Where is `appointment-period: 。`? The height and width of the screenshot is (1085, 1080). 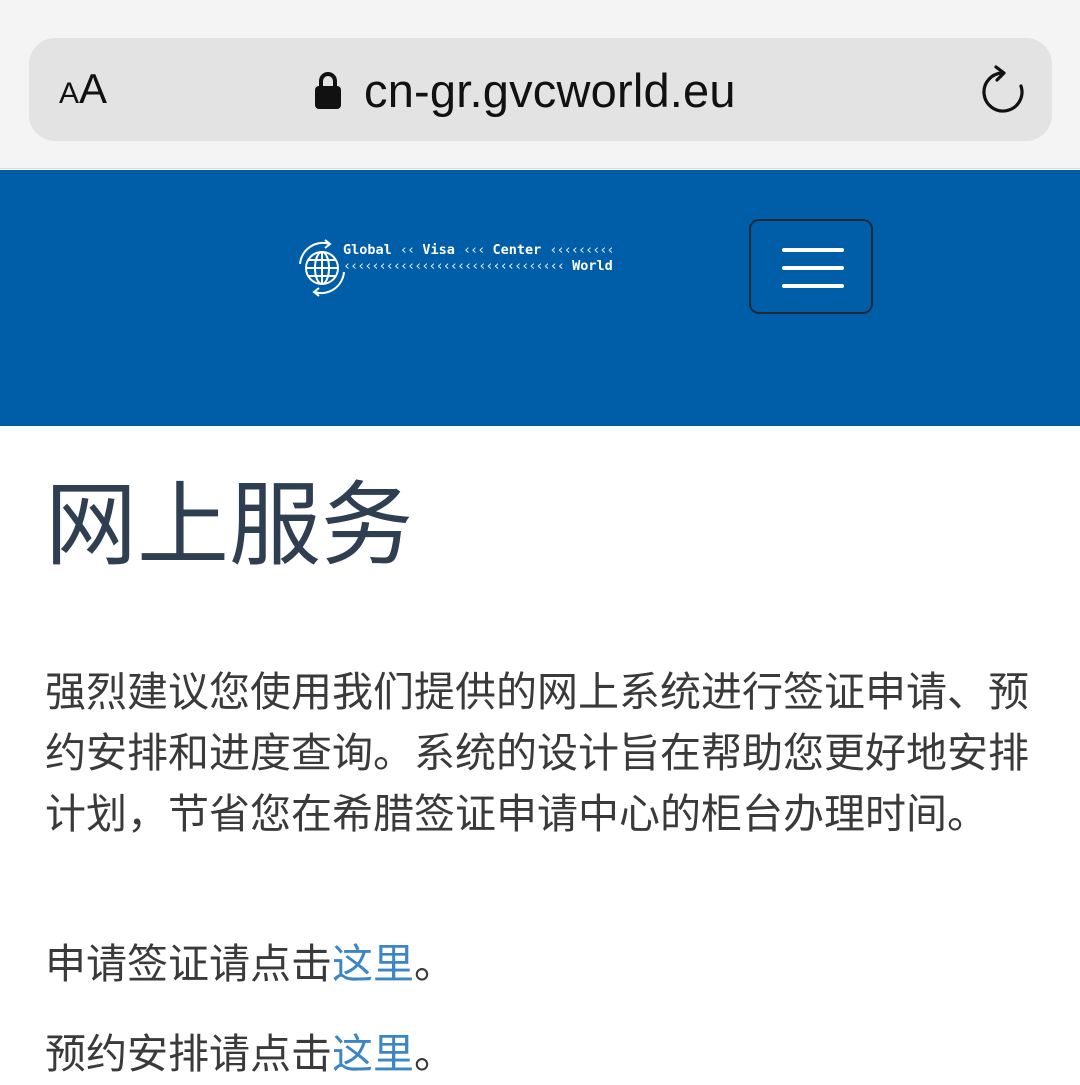
appointment-period: 。 is located at coordinates (434, 1054).